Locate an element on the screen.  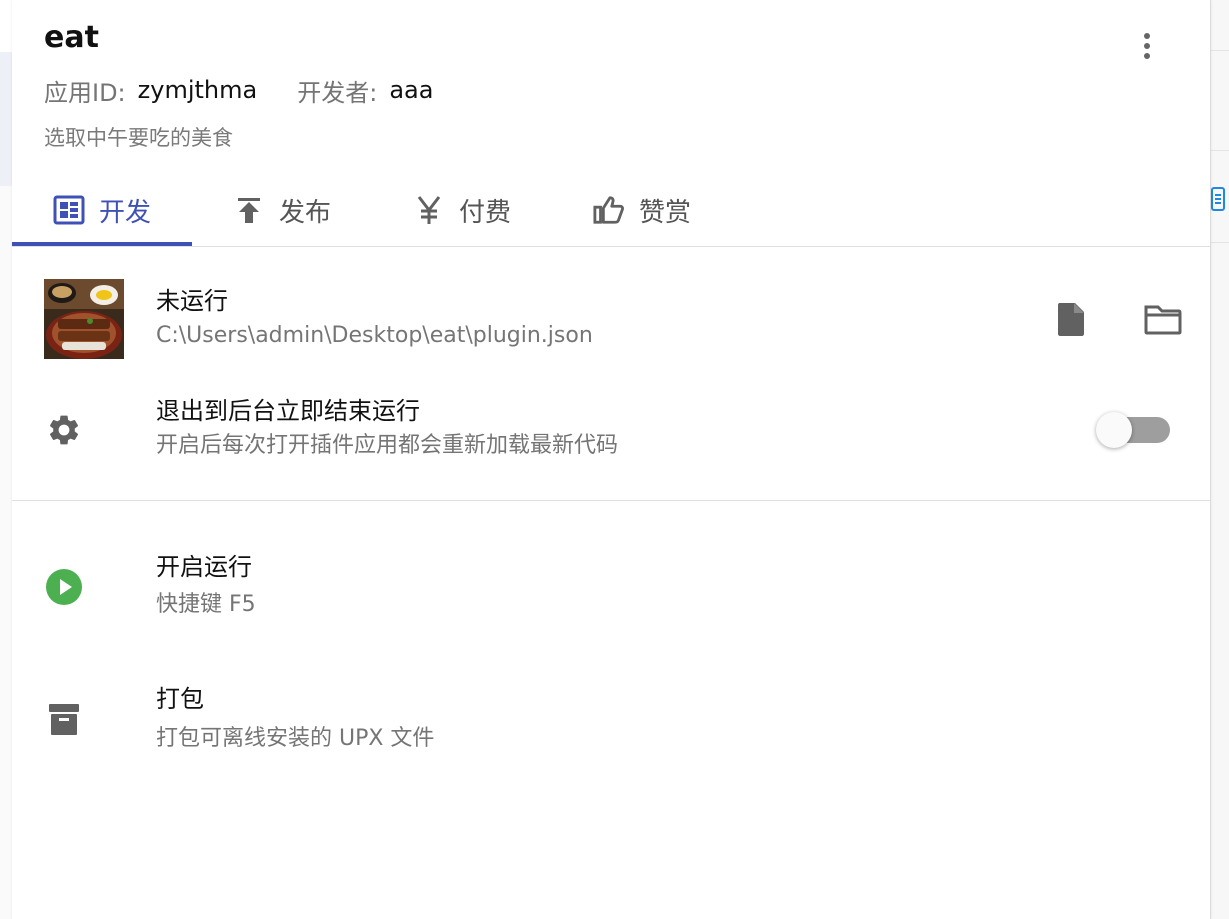
tab-label: 赞赏 is located at coordinates (664, 212).